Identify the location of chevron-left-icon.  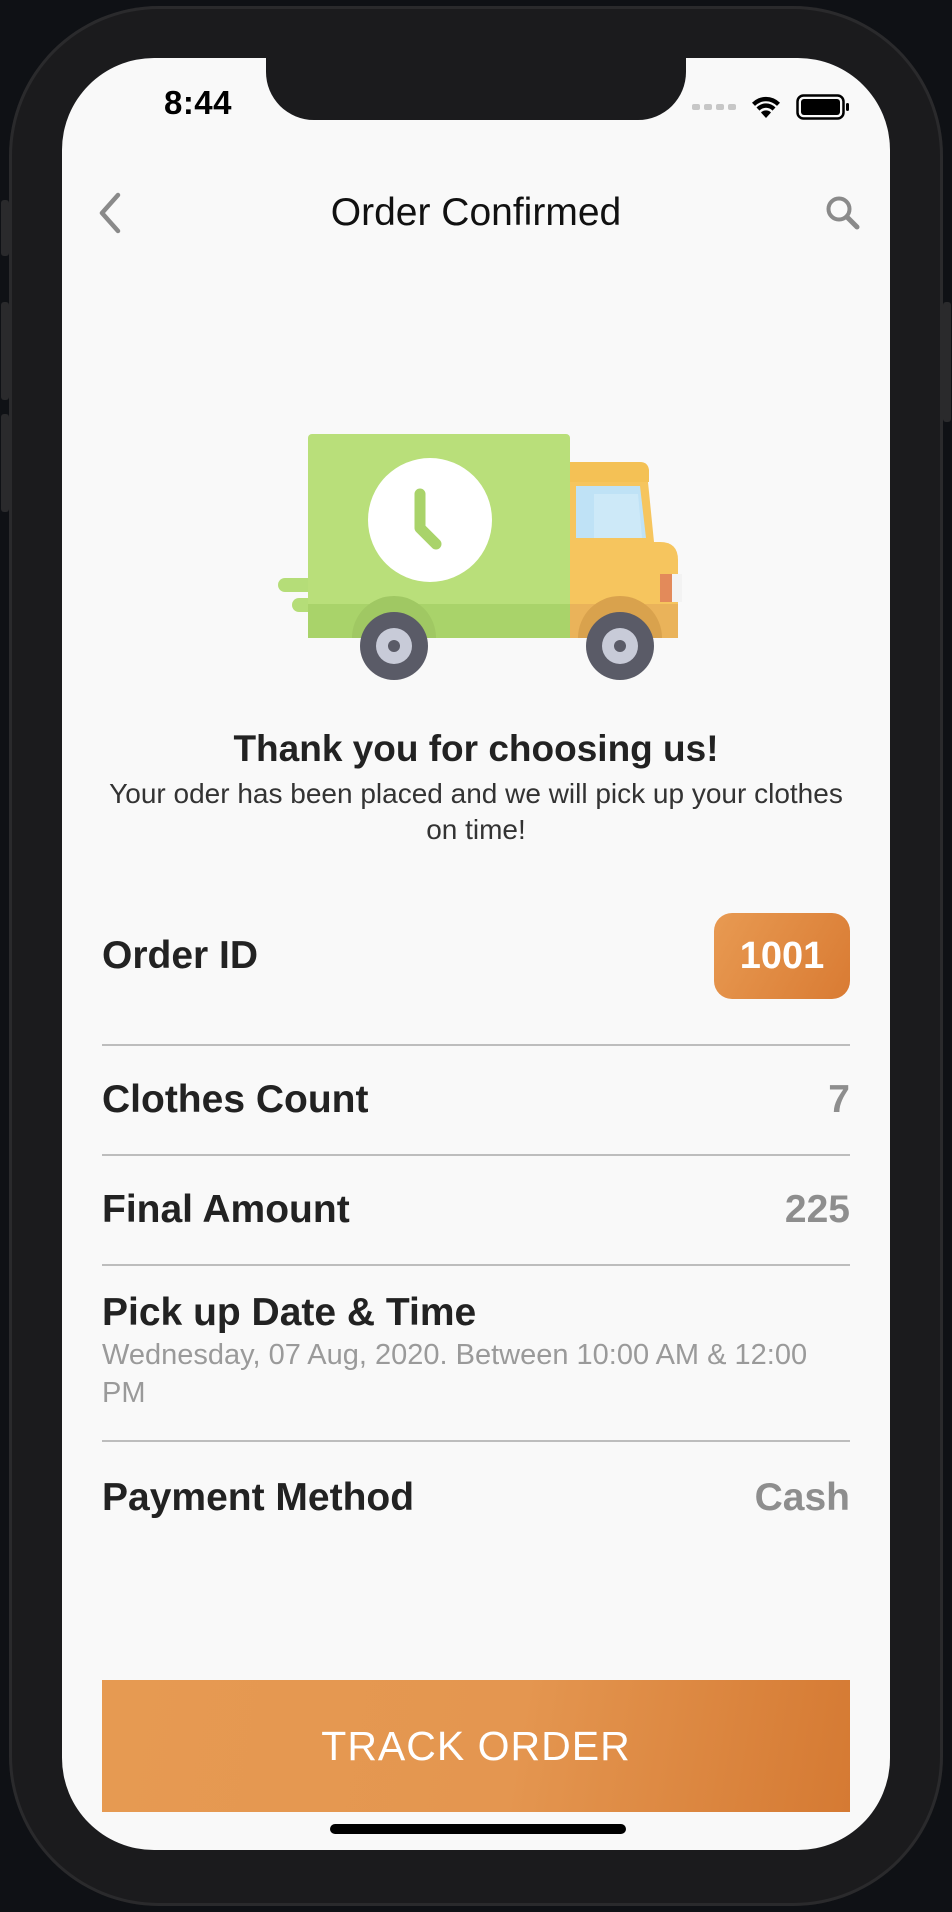
(110, 213).